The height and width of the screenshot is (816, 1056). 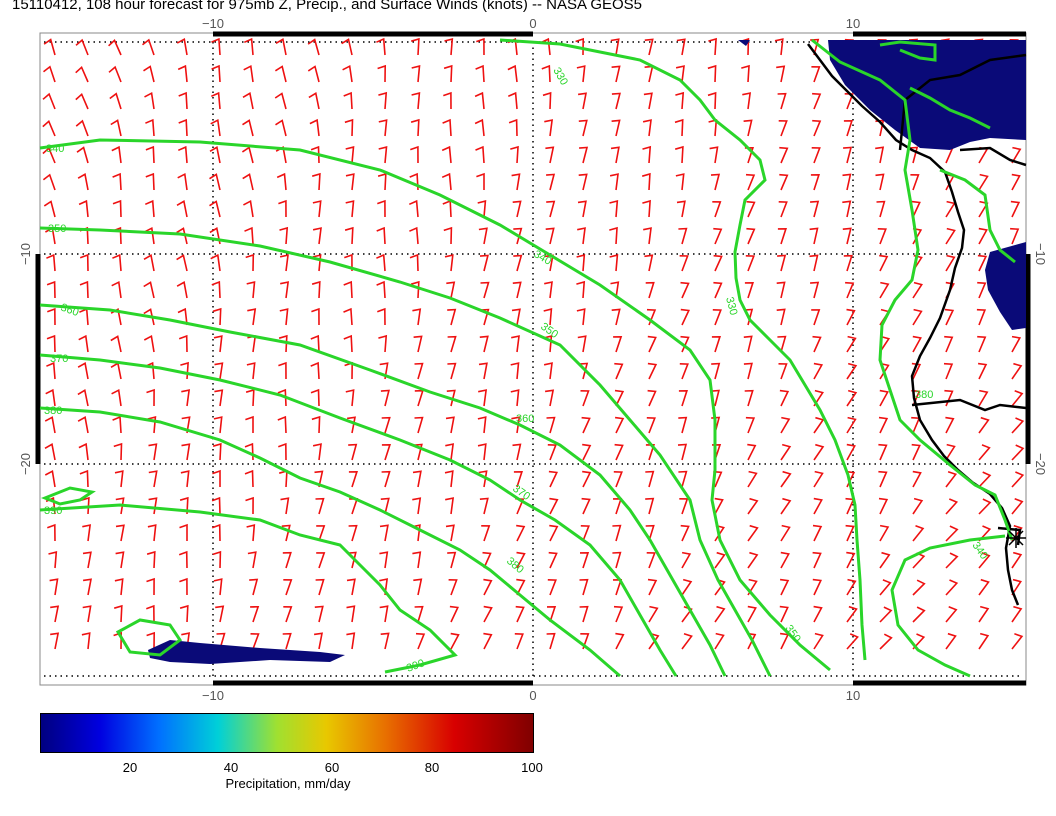 What do you see at coordinates (1040, 464) in the screenshot?
I see `right-tick-1: −20` at bounding box center [1040, 464].